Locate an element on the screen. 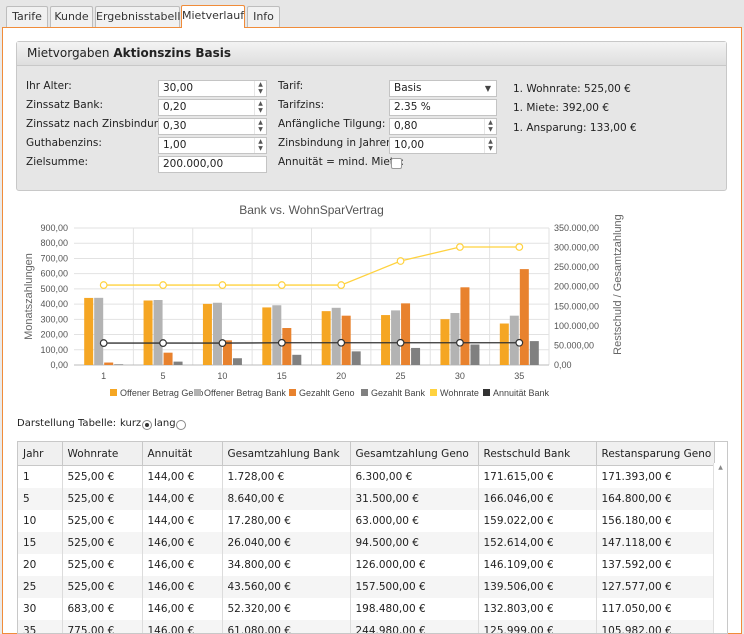  y-left-tick-label: 700,00 is located at coordinates (54, 258).